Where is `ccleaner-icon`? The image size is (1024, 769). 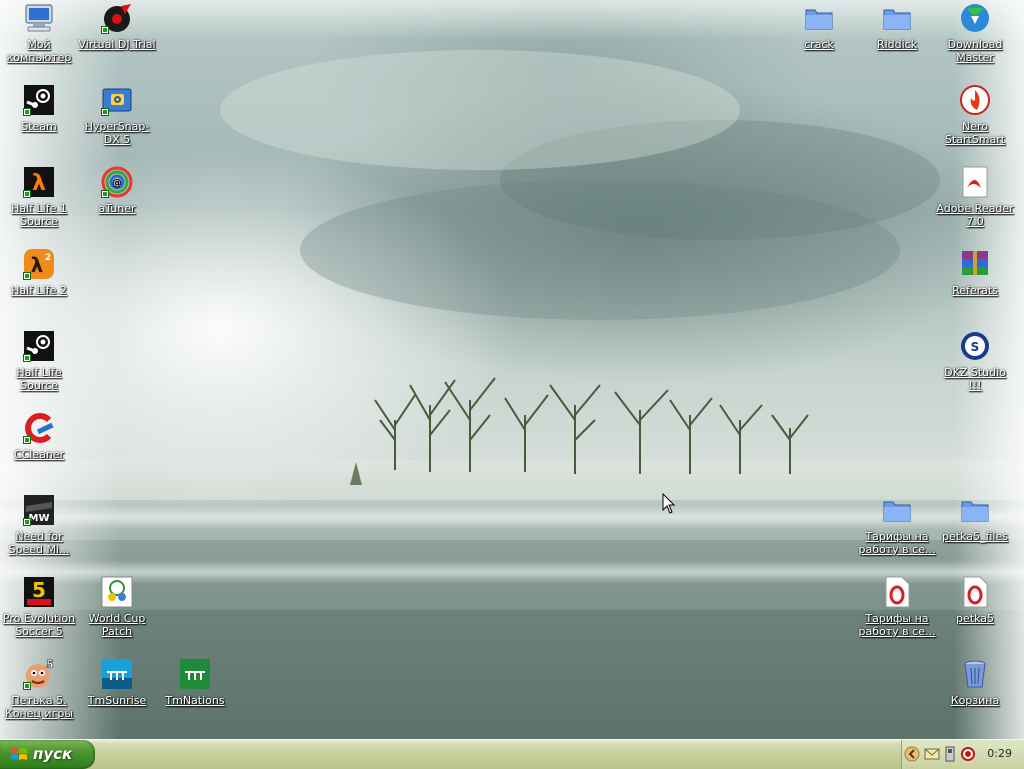
ccleaner-icon is located at coordinates (39, 428).